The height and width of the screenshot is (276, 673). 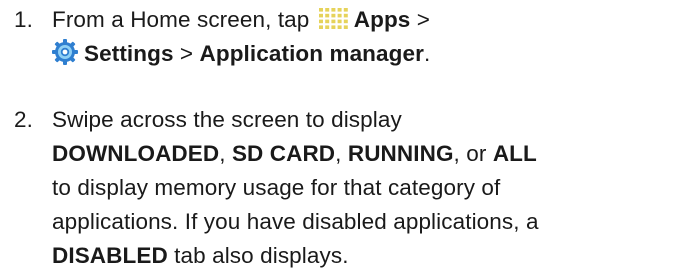 I want to click on sd-card-label: SD CARD, so click(x=283, y=153).